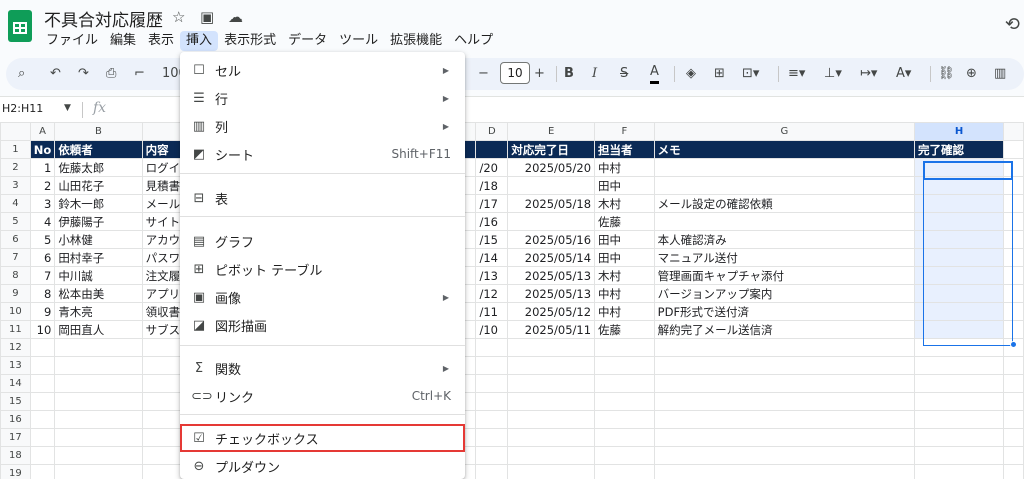  What do you see at coordinates (21, 74) in the screenshot?
I see `search-menus-icon: ⌕` at bounding box center [21, 74].